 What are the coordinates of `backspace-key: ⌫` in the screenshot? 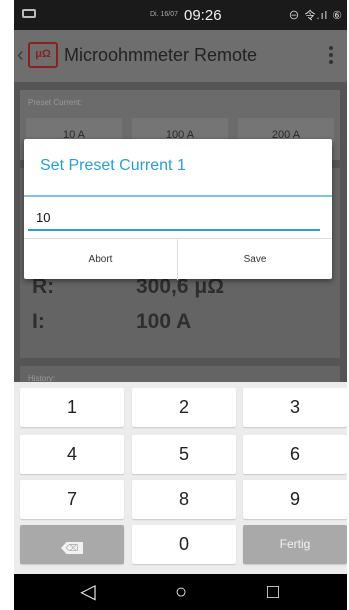 It's located at (72, 544).